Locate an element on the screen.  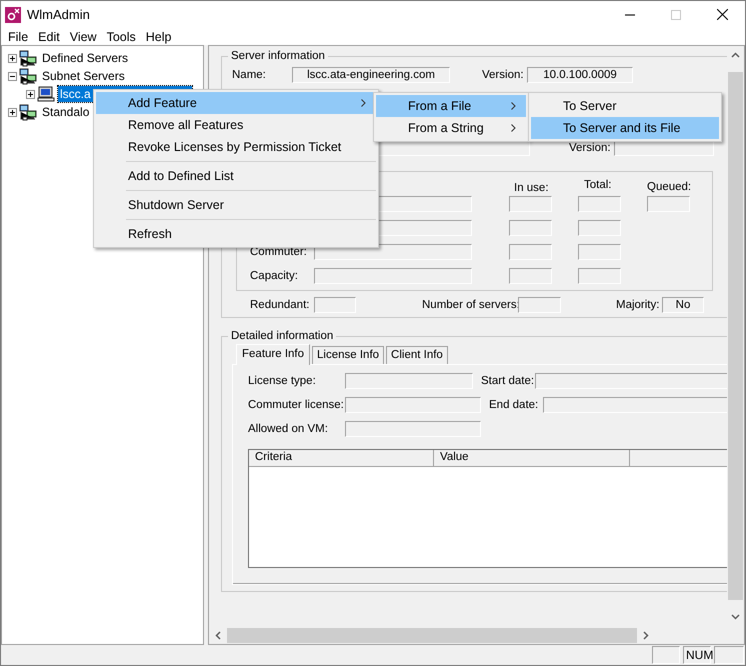
column-header: Value is located at coordinates (532, 458).